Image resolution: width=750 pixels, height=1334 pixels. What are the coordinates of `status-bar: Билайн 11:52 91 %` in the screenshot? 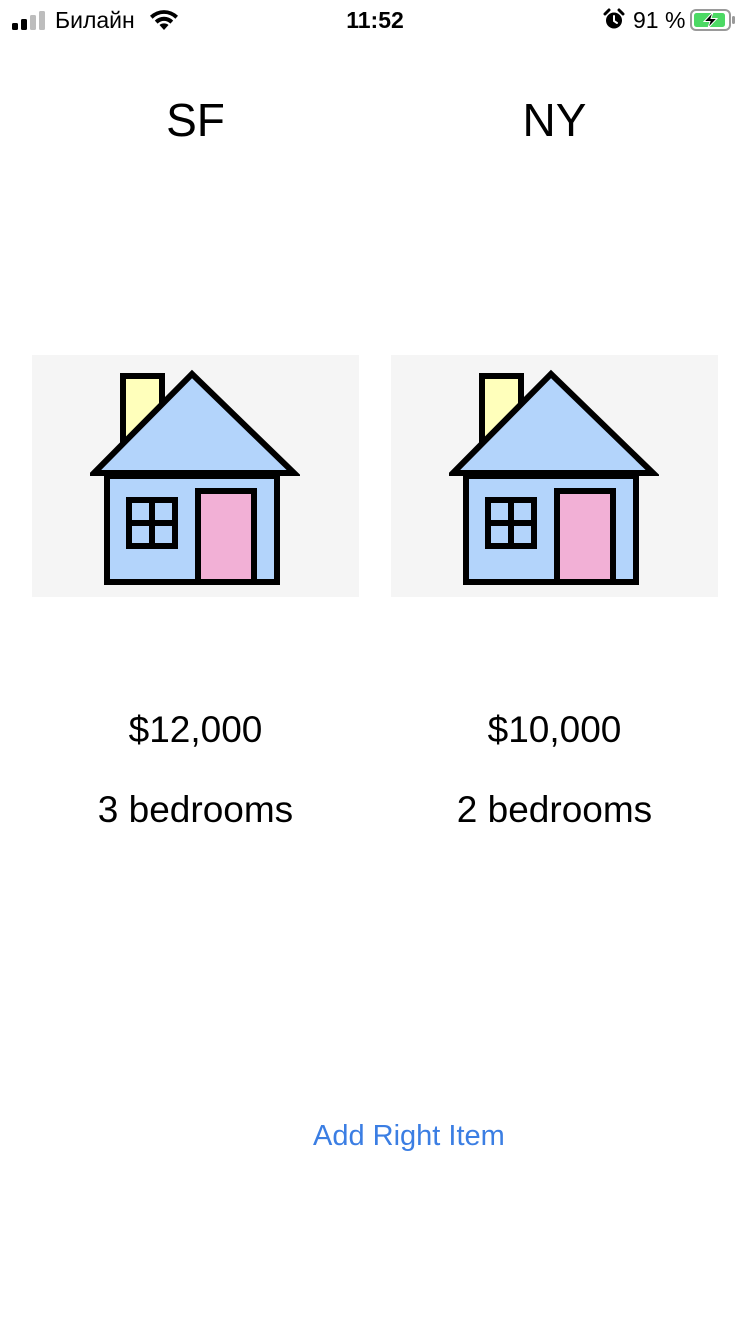 It's located at (375, 20).